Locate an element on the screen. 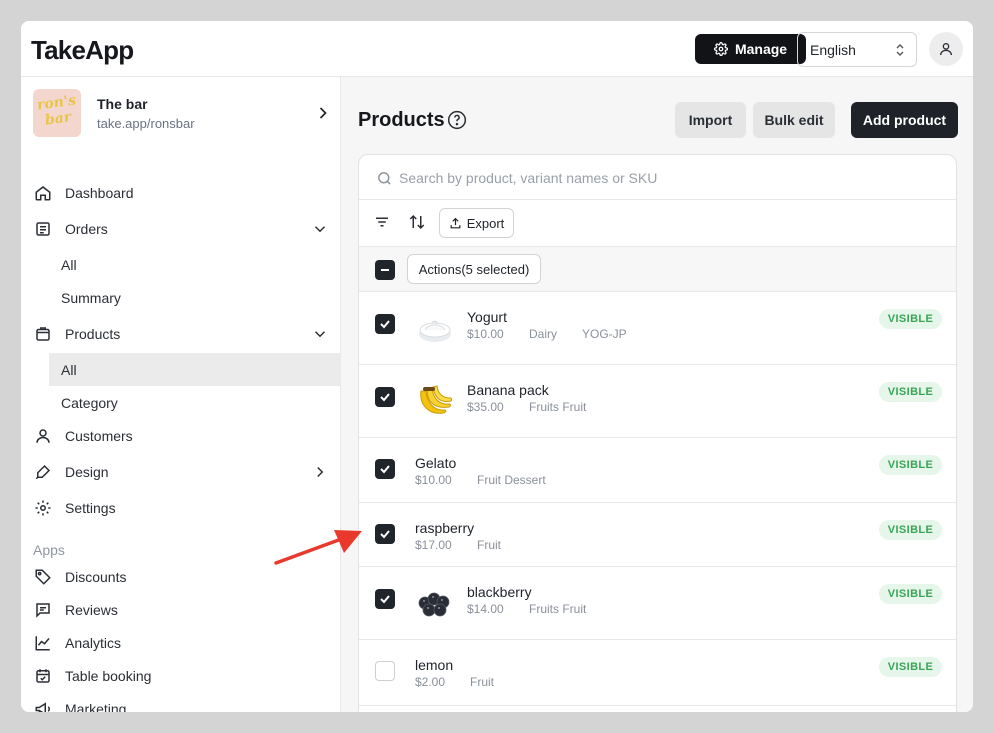 The width and height of the screenshot is (994, 733). bulk-edit-button: Bulk edit is located at coordinates (794, 120).